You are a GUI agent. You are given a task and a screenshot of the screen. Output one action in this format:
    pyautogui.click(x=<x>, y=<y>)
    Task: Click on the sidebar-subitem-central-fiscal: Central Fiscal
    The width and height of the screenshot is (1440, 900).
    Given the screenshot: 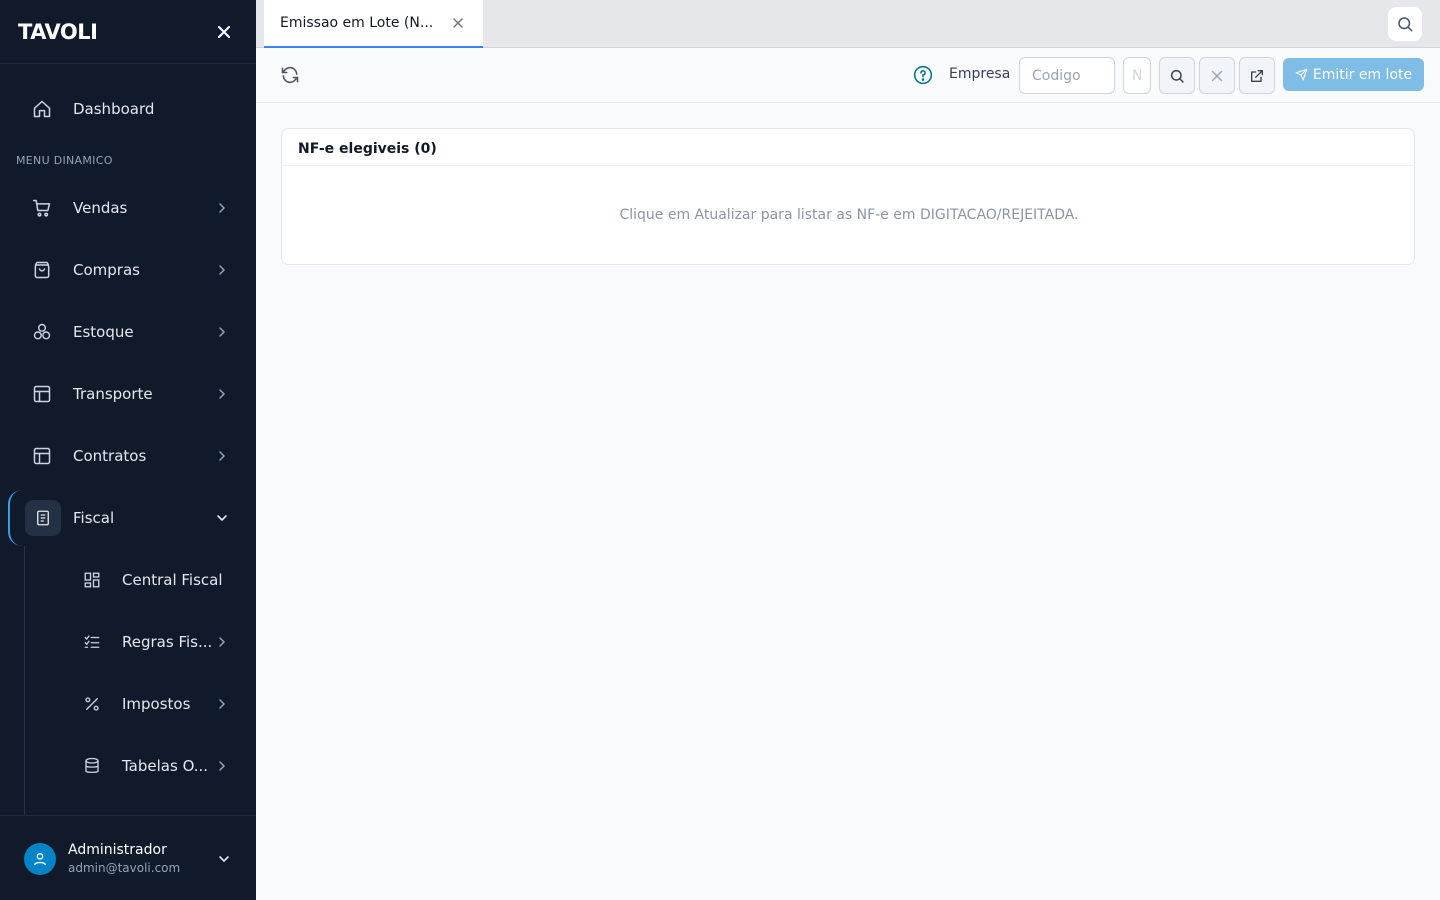 What is the action you would take?
    pyautogui.click(x=128, y=580)
    